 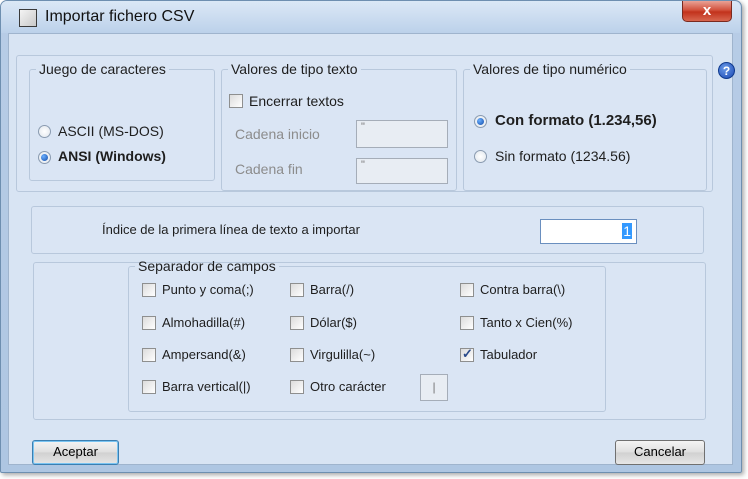 What do you see at coordinates (102, 69) in the screenshot?
I see `charset-group-label: Juego de caracteres` at bounding box center [102, 69].